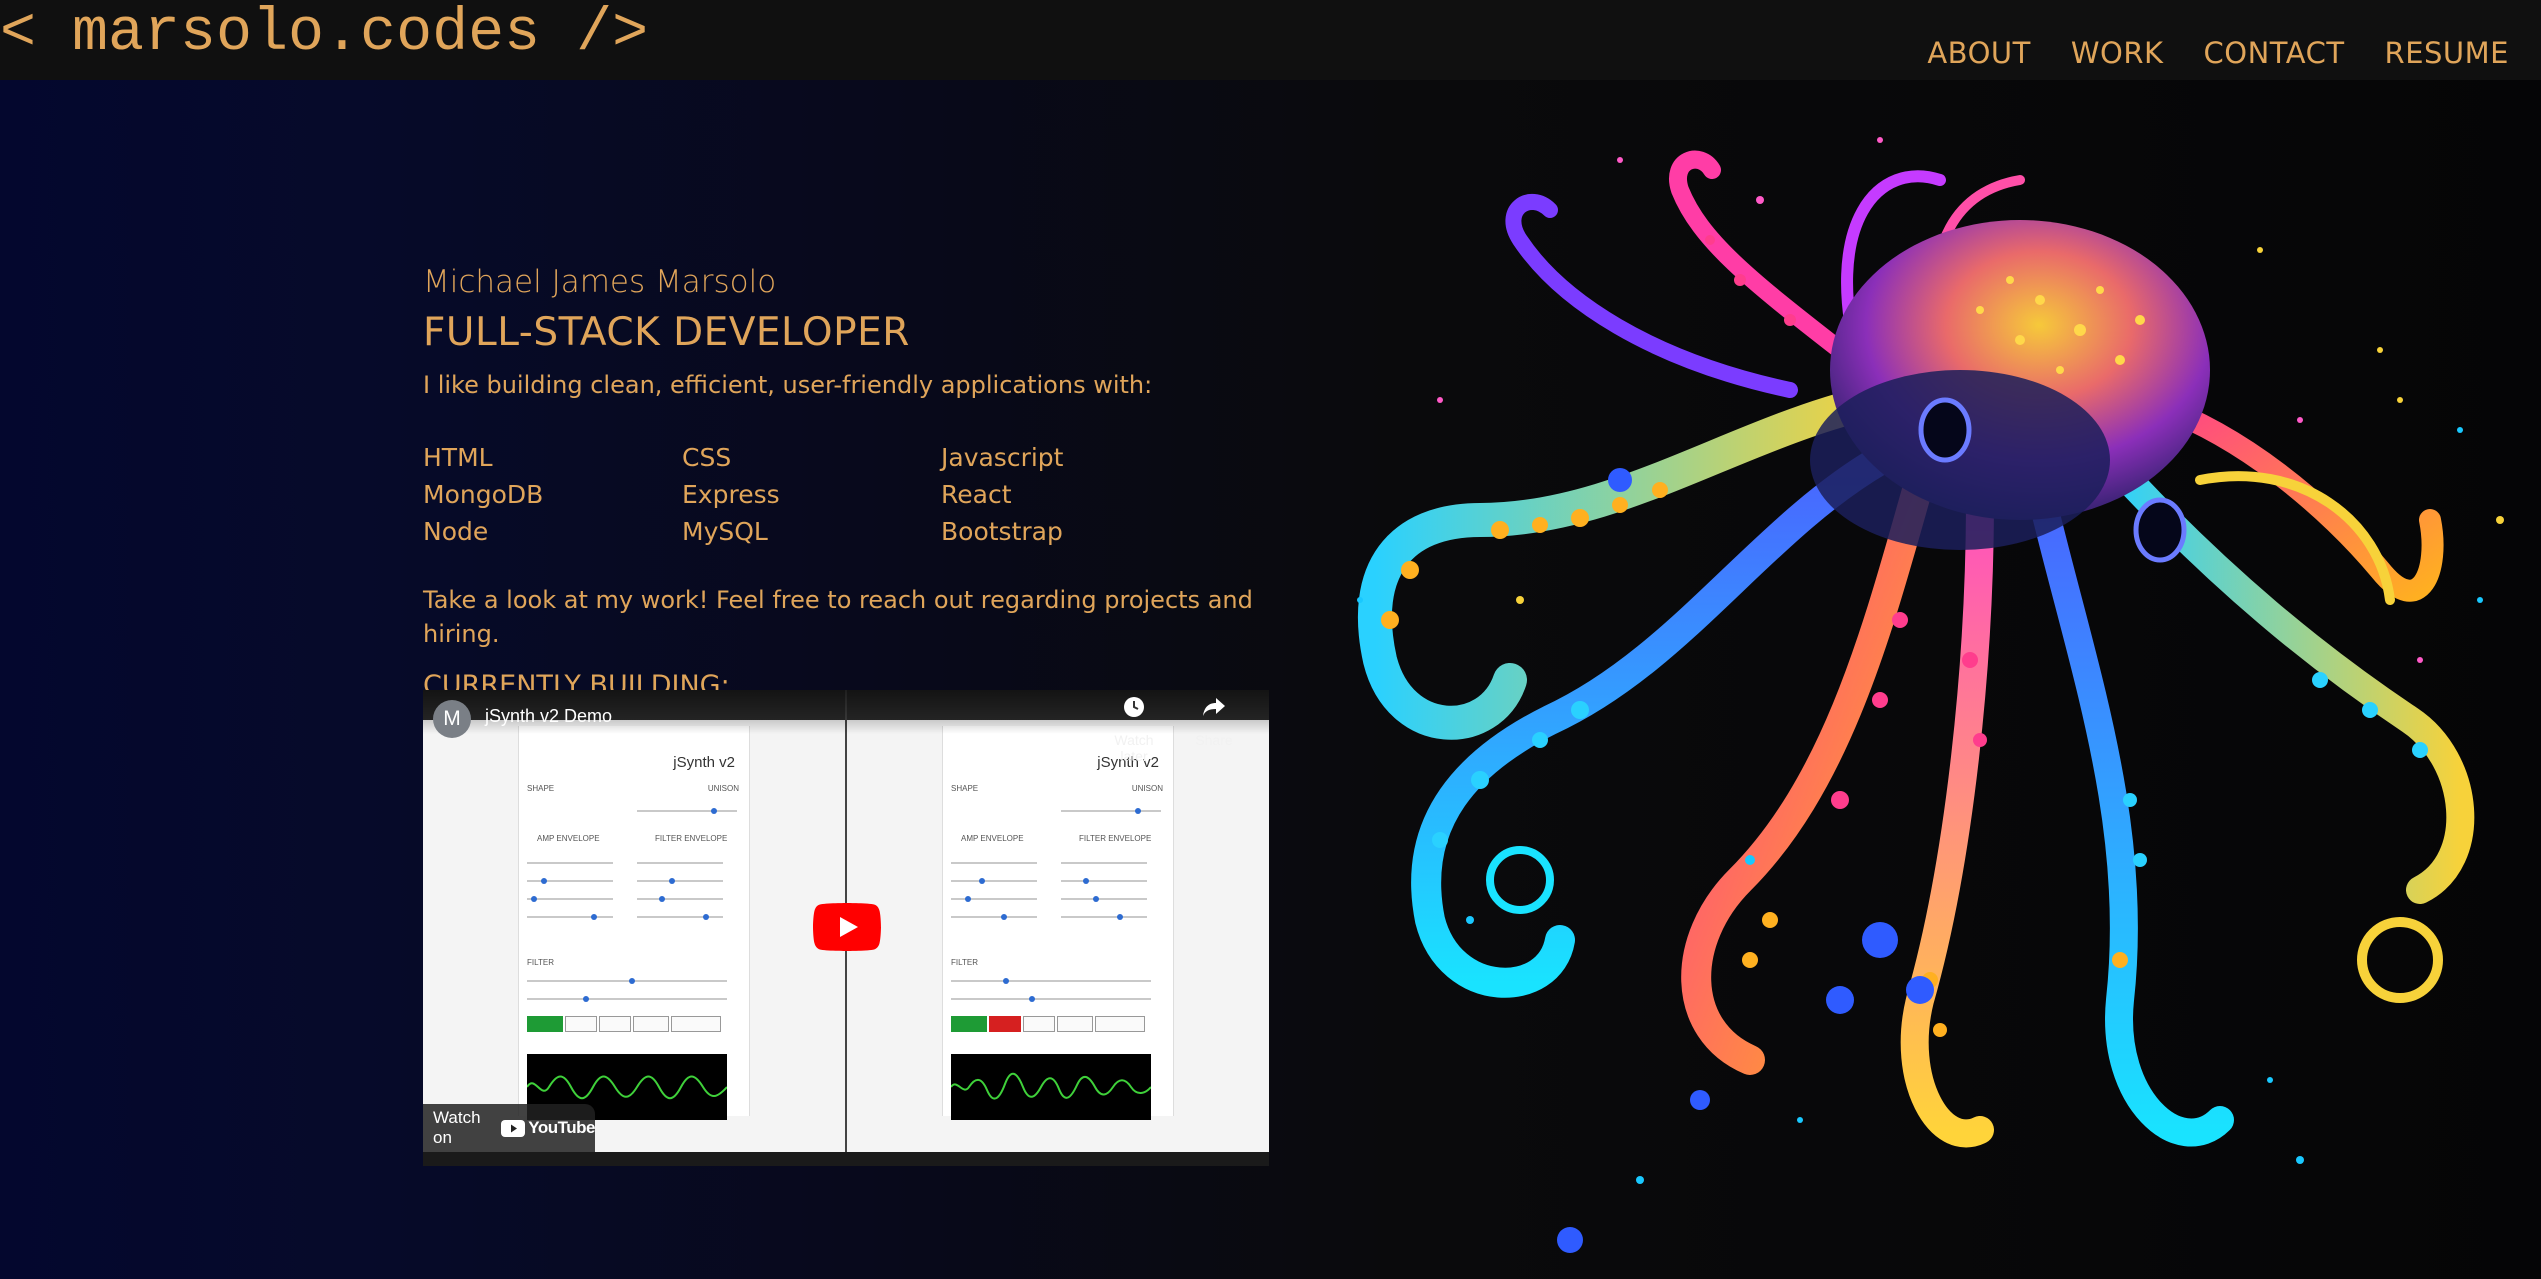 This screenshot has height=1279, width=2541. What do you see at coordinates (2117, 53) in the screenshot?
I see `nav-work-link: WORK` at bounding box center [2117, 53].